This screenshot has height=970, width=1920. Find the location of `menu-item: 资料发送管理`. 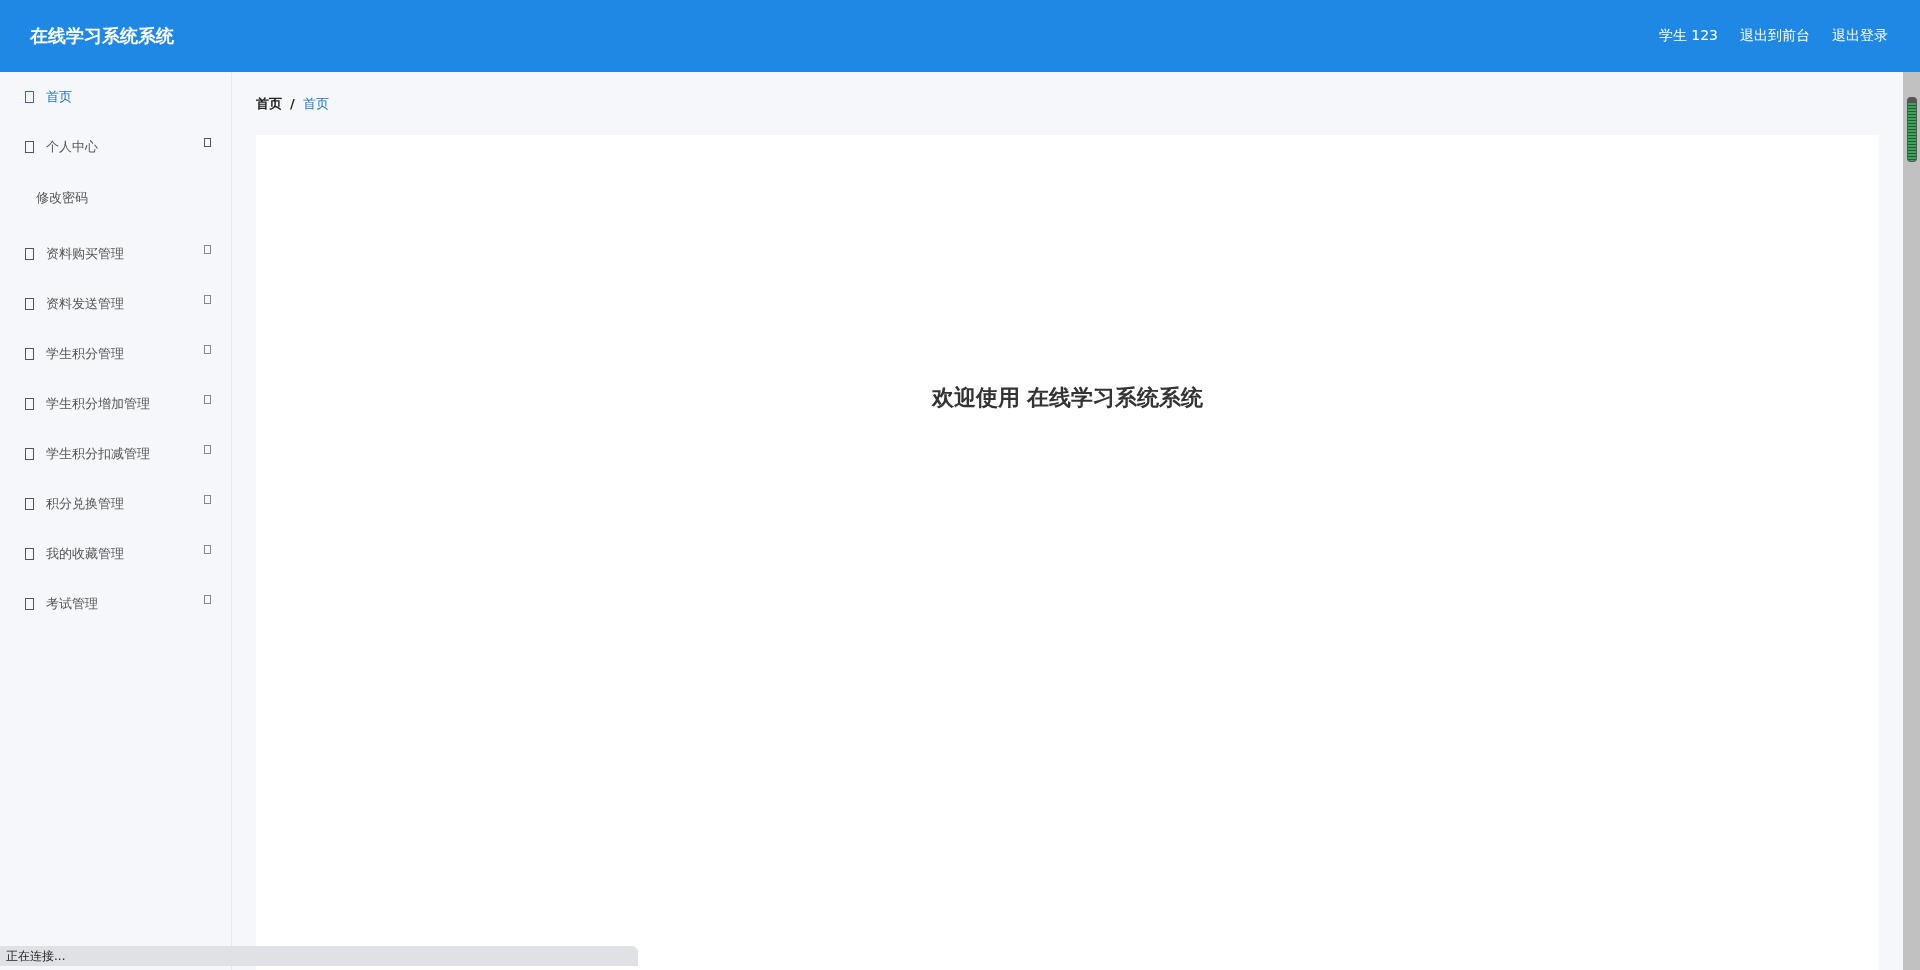

menu-item: 资料发送管理 is located at coordinates (115, 304).